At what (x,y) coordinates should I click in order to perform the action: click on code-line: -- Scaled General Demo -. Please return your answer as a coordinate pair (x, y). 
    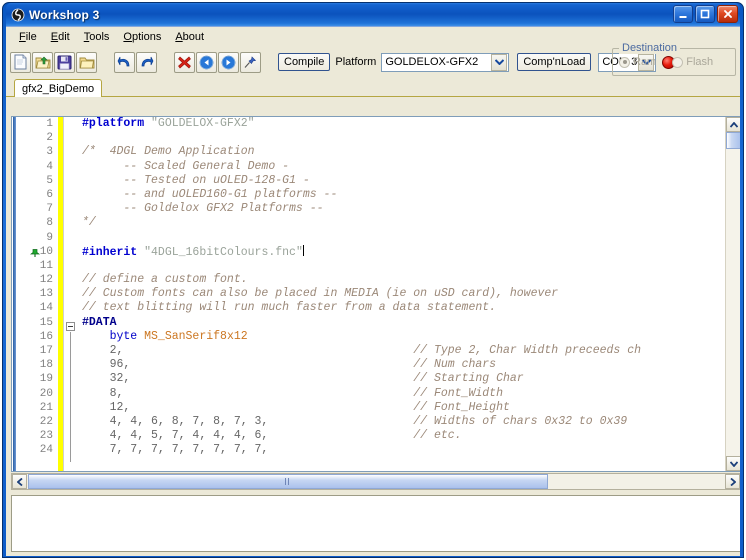
    Looking at the image, I should click on (411, 167).